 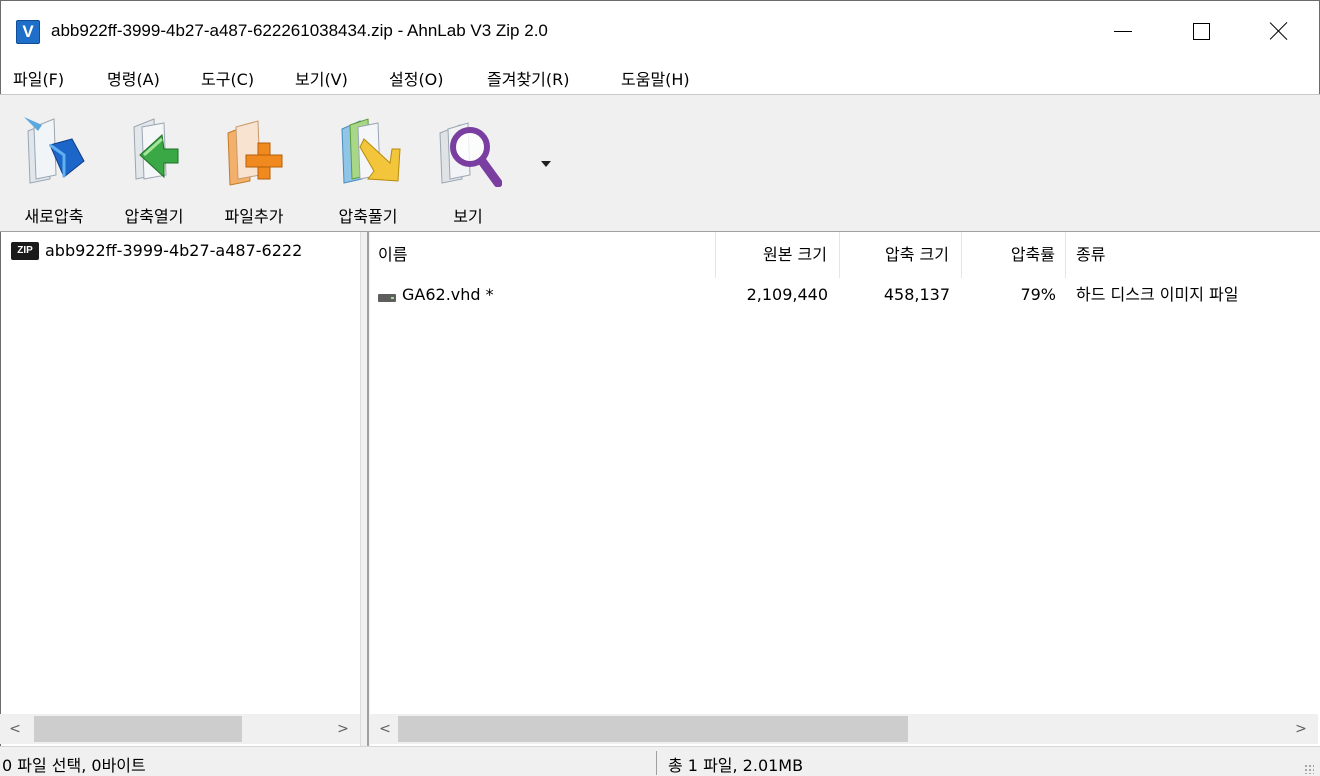 What do you see at coordinates (1192, 255) in the screenshot?
I see `column-header-type: 종류` at bounding box center [1192, 255].